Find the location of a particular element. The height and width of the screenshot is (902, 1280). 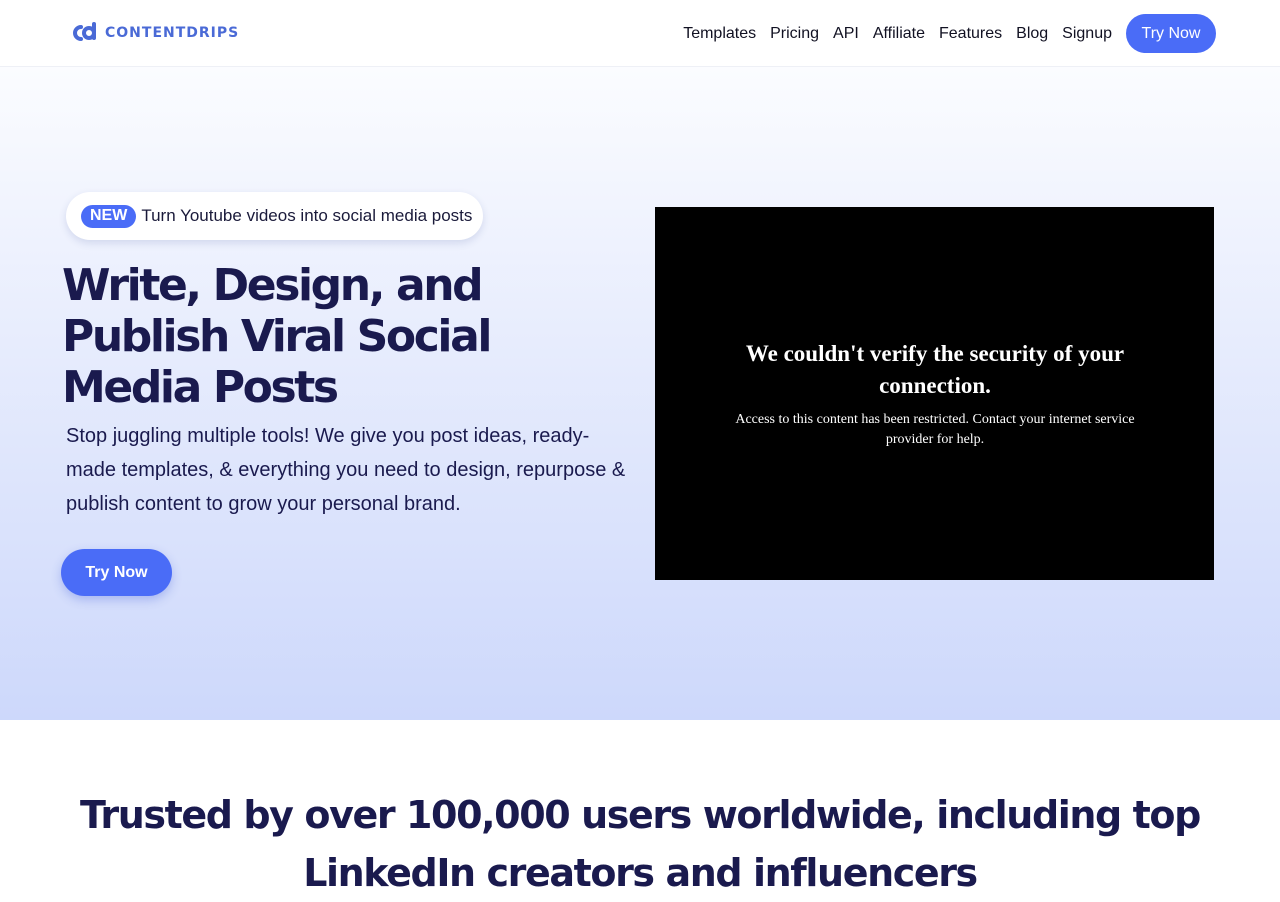

header-try-now-button: Try Now is located at coordinates (1171, 33).